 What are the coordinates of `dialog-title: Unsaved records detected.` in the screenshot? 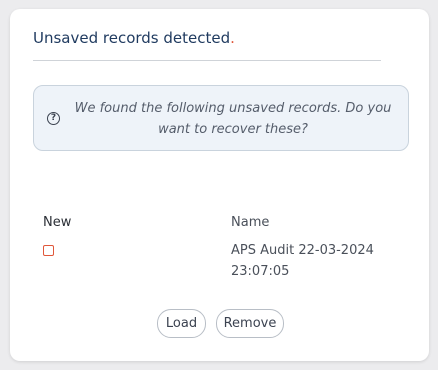 It's located at (134, 38).